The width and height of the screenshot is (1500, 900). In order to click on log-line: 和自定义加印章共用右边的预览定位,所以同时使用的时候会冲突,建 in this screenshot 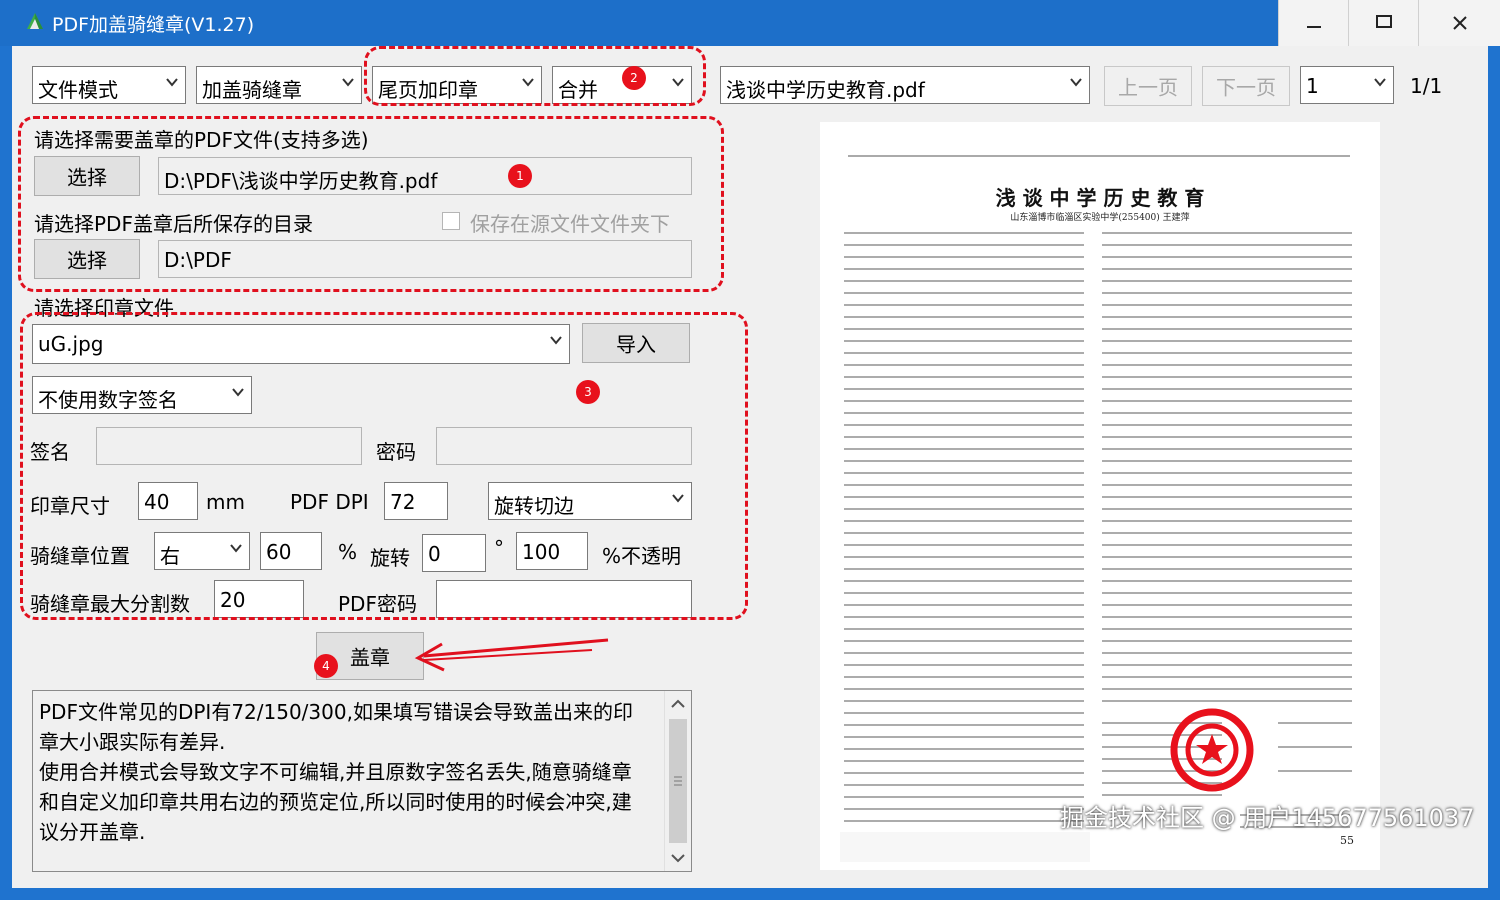, I will do `click(335, 802)`.